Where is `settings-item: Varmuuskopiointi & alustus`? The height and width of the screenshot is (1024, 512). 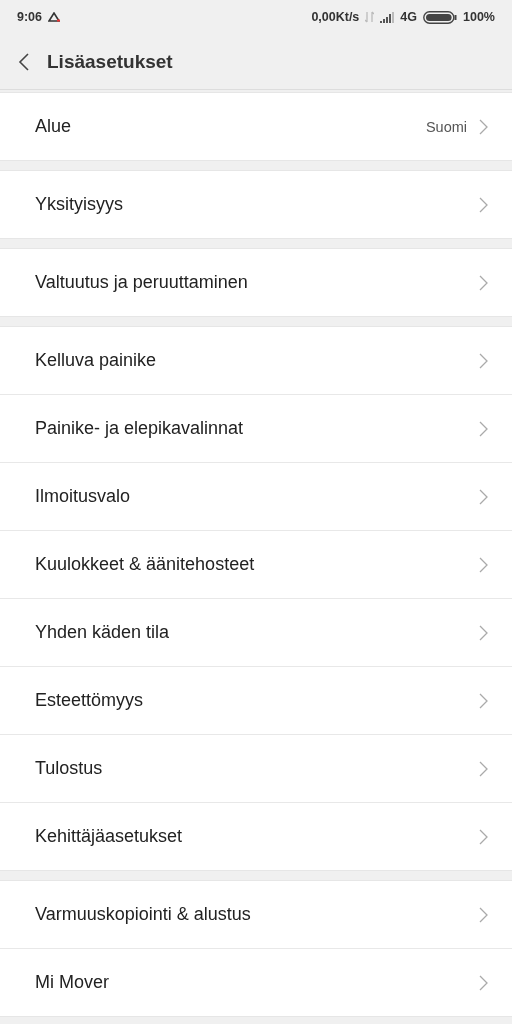
settings-item: Varmuuskopiointi & alustus is located at coordinates (256, 914).